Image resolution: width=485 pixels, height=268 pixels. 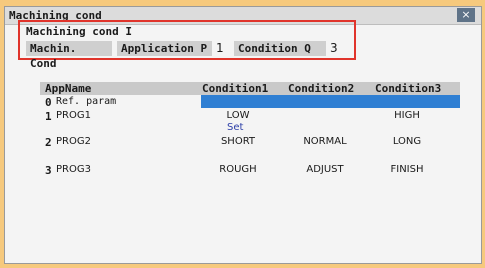 What do you see at coordinates (238, 170) in the screenshot?
I see `row-3-condition1: ROUGH` at bounding box center [238, 170].